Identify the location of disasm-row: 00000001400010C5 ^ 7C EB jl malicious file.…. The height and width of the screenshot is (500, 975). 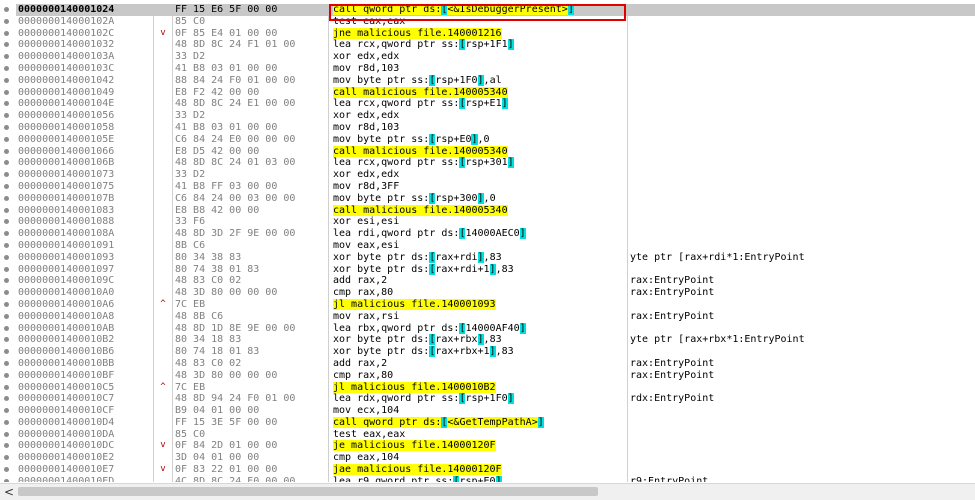
(487, 387).